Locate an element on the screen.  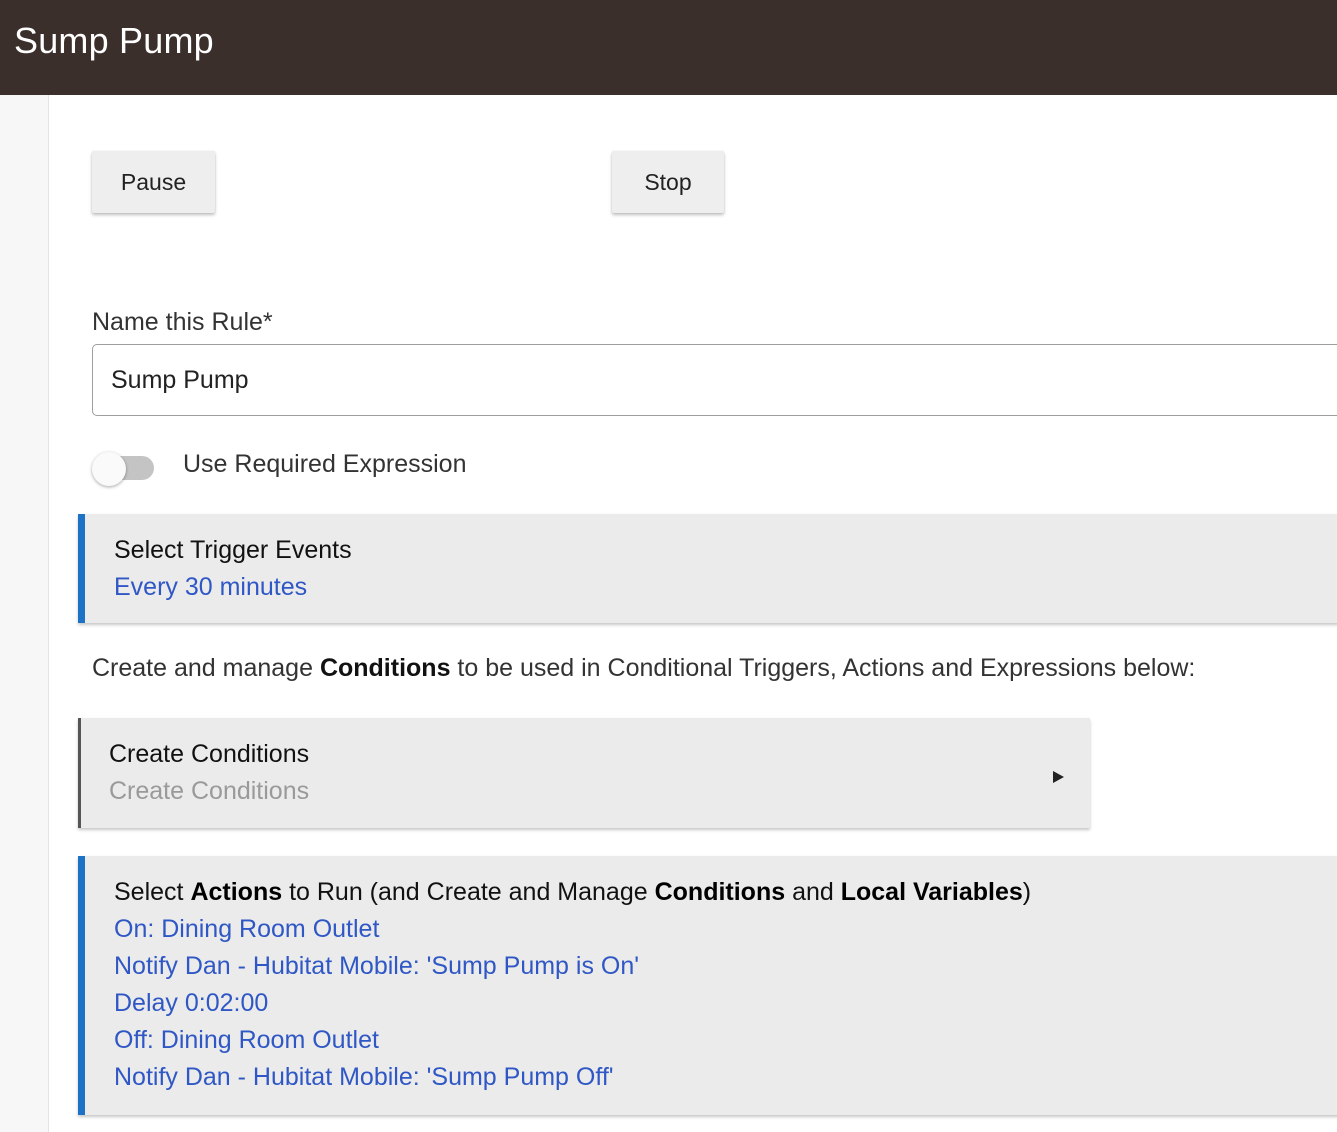
page-title: Sump Pump is located at coordinates (114, 40).